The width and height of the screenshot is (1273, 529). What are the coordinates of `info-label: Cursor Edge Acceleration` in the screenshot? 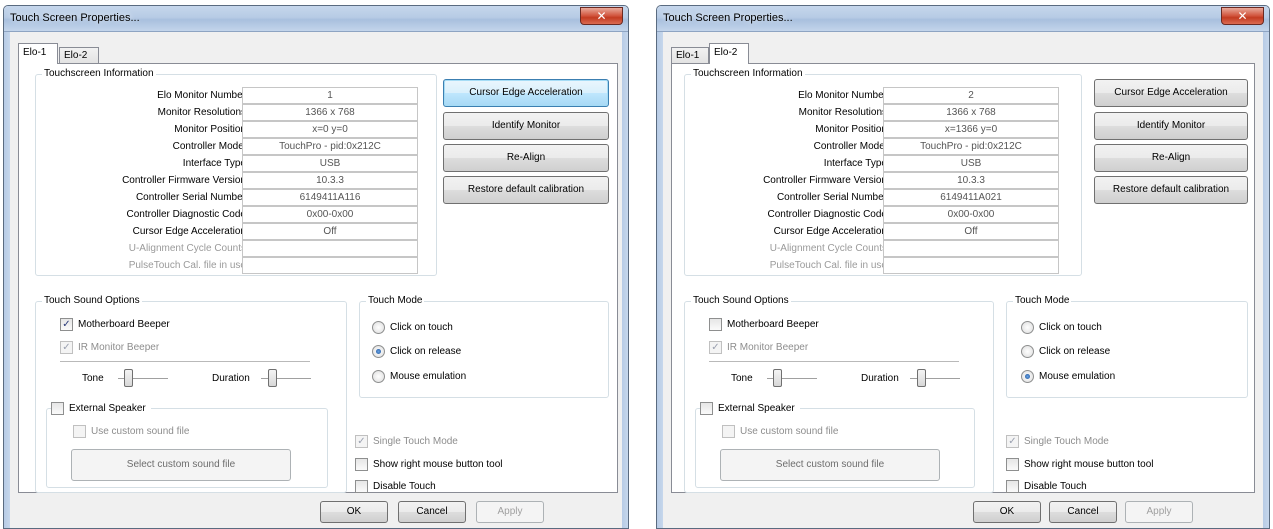 It's located at (830, 231).